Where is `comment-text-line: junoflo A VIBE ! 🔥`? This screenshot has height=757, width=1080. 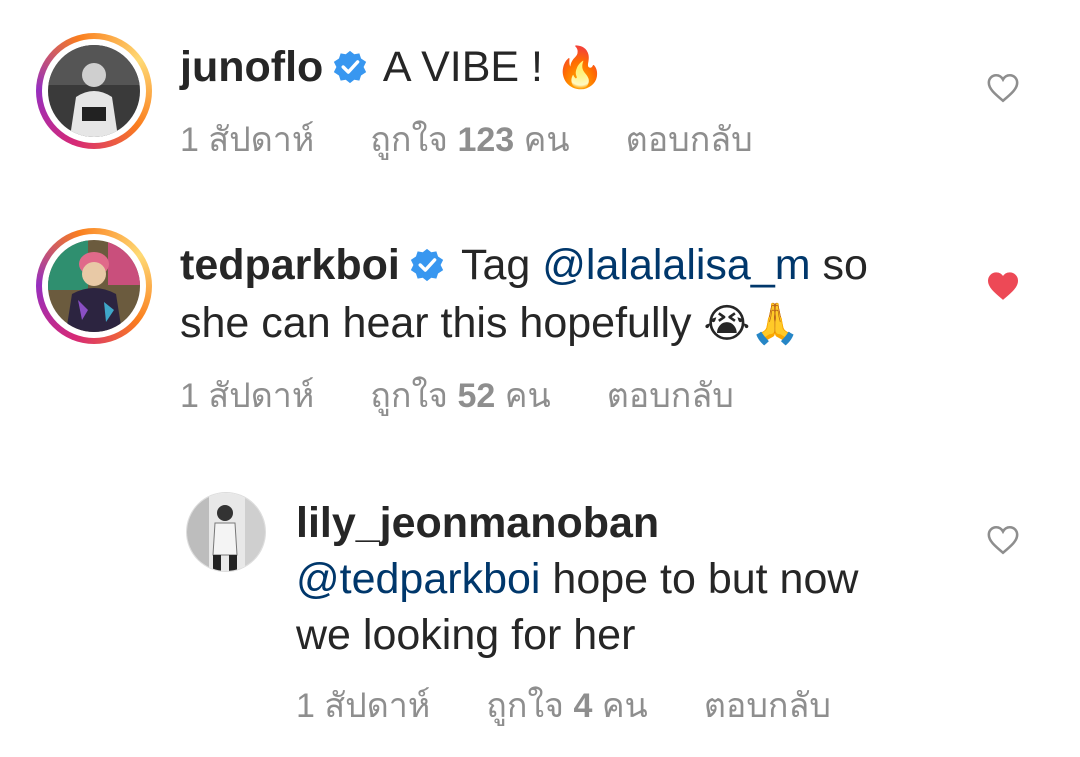
comment-text-line: junoflo A VIBE ! 🔥 is located at coordinates (392, 67).